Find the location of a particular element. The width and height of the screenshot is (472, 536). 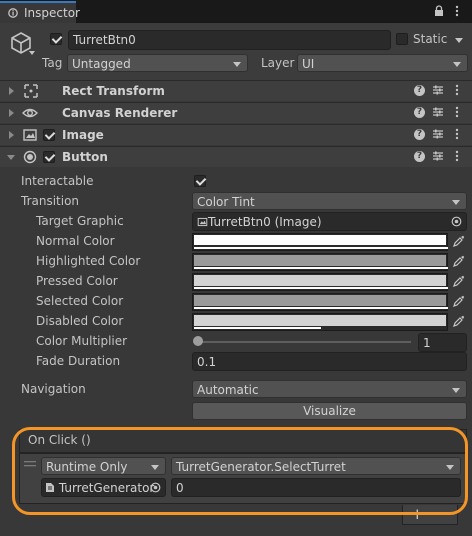

navigation-dropdown: Automatic is located at coordinates (329, 389).